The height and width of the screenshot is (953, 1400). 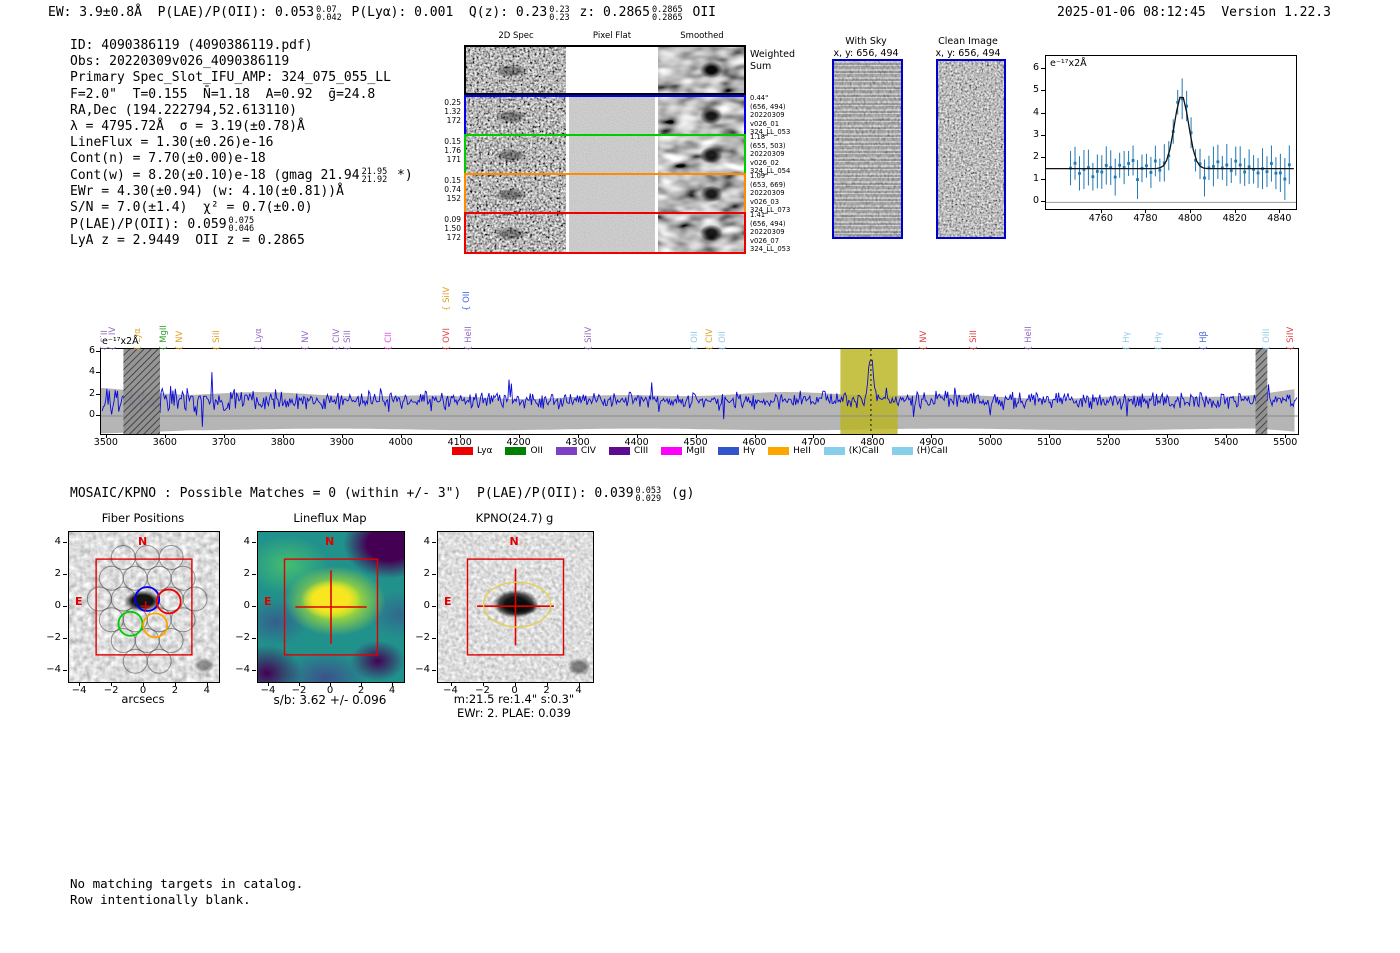 I want to click on x-tick-label: 4600, so click(x=754, y=442).